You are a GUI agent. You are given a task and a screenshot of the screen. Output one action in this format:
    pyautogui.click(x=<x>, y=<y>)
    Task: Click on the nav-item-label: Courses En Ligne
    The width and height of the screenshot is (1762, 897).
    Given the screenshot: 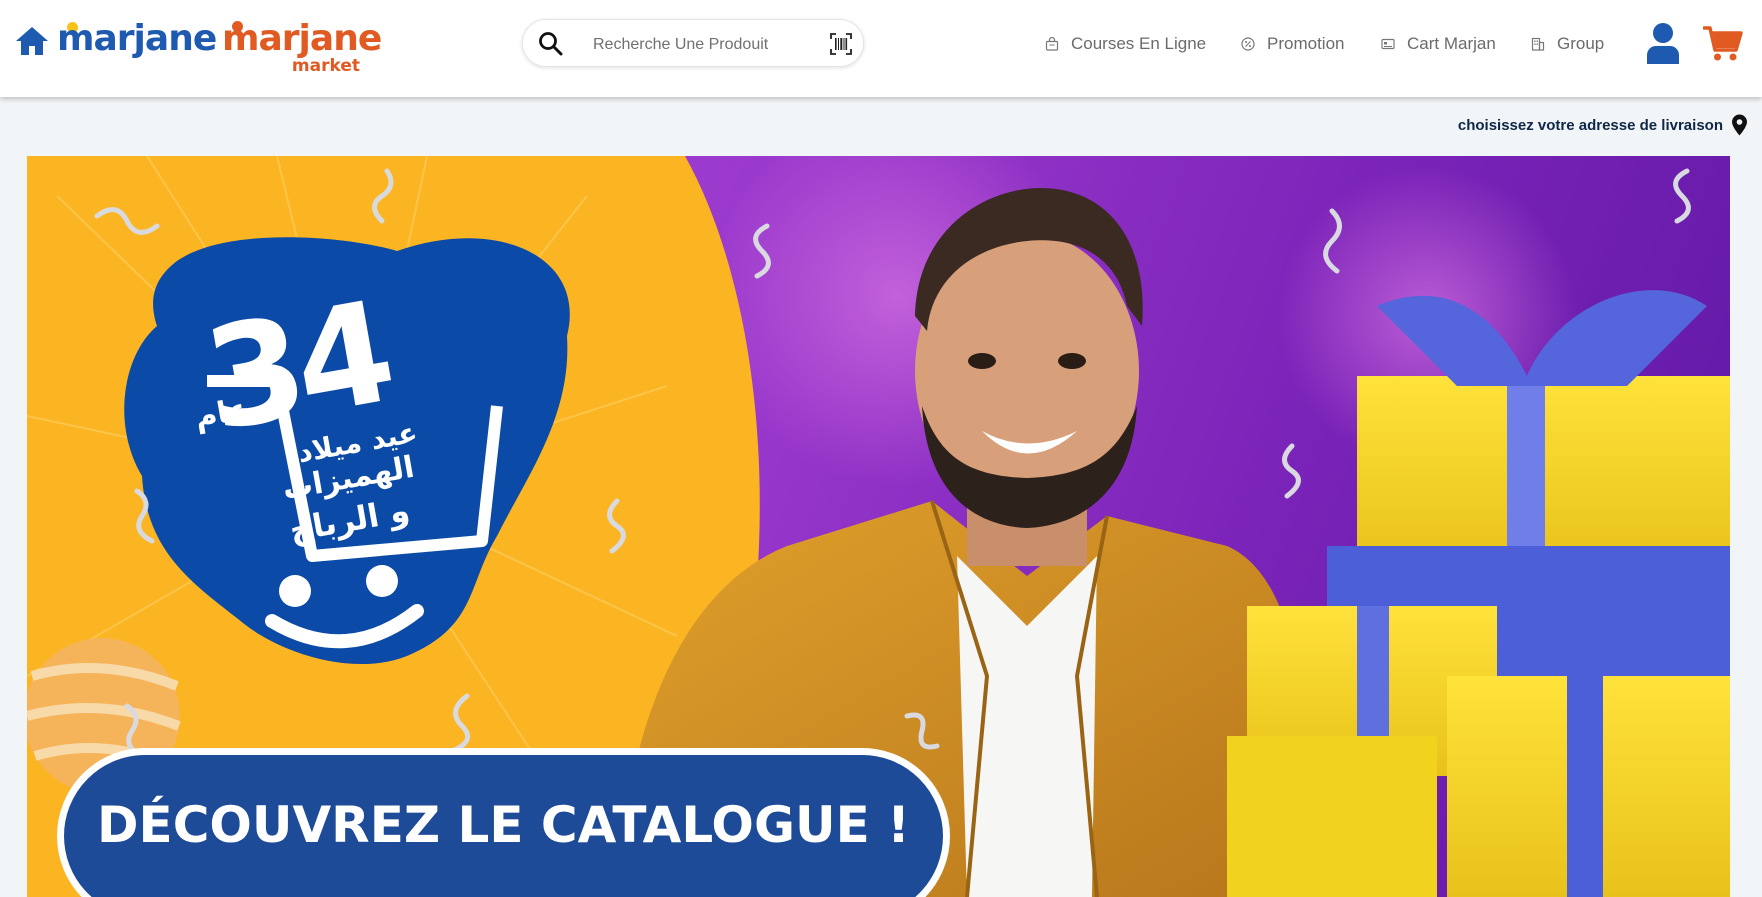 What is the action you would take?
    pyautogui.click(x=1139, y=43)
    